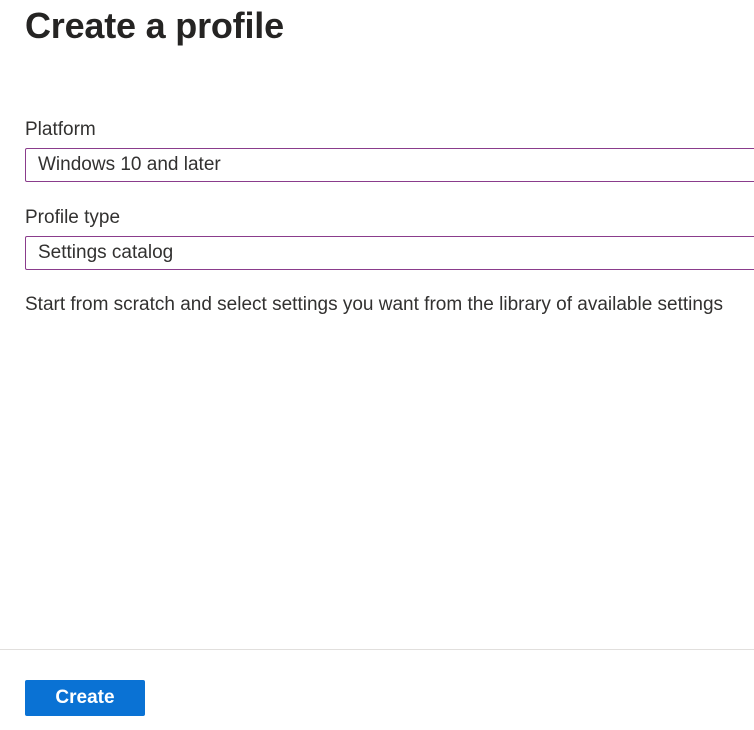 The height and width of the screenshot is (730, 754). Describe the element at coordinates (377, 649) in the screenshot. I see `footer-divider` at that location.